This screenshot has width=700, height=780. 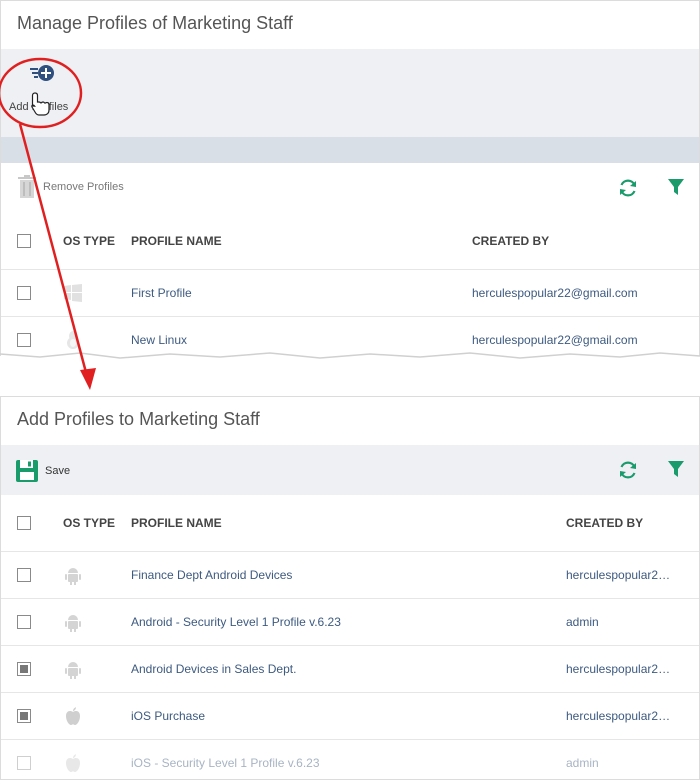 I want to click on save-icon, so click(x=27, y=471).